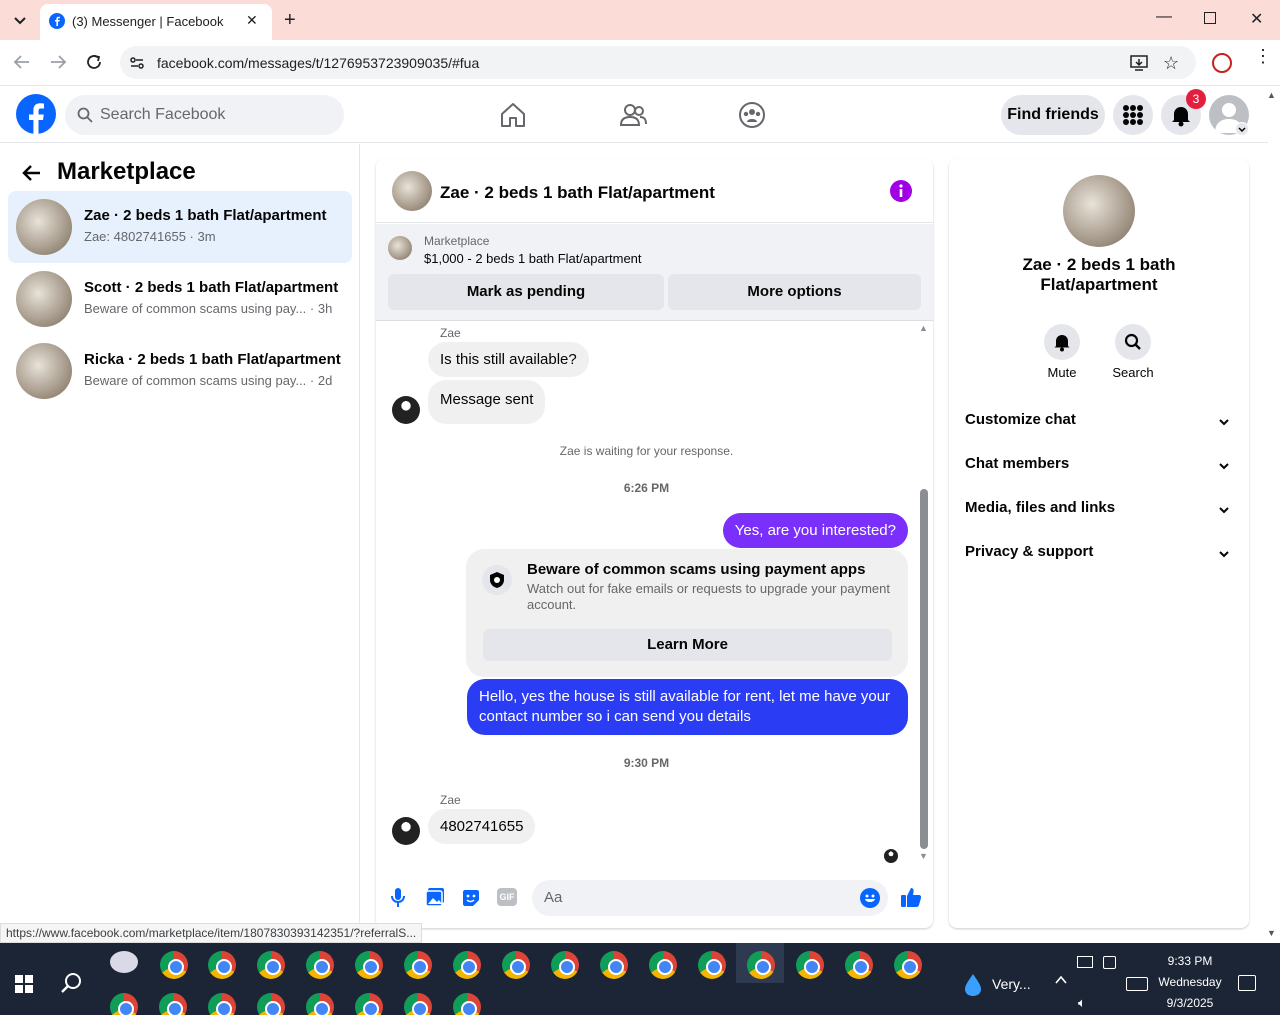 The width and height of the screenshot is (1280, 1015). What do you see at coordinates (633, 115) in the screenshot?
I see `friends-icon` at bounding box center [633, 115].